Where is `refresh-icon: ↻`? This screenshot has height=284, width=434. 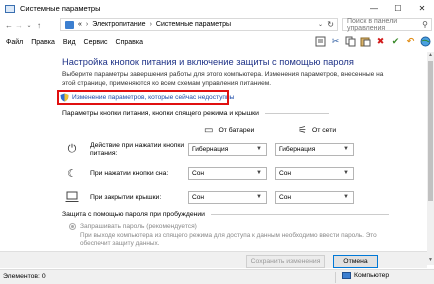 refresh-icon: ↻ is located at coordinates (330, 24).